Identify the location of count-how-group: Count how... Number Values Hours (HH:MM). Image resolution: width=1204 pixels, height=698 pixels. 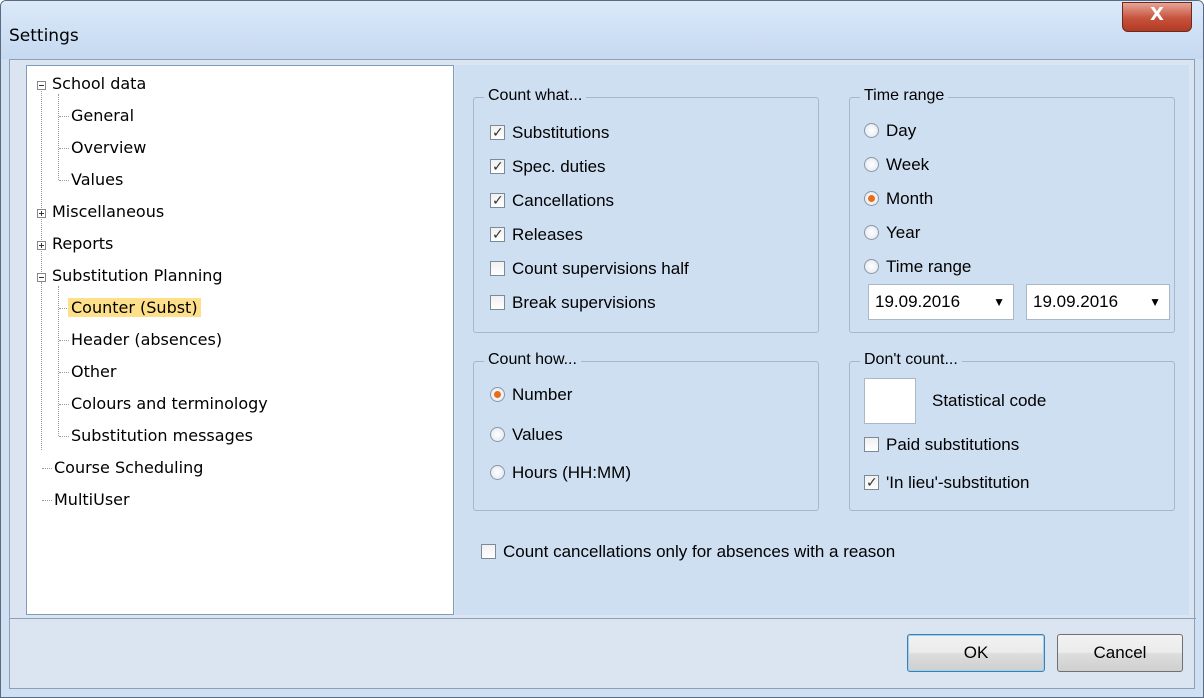
(646, 431).